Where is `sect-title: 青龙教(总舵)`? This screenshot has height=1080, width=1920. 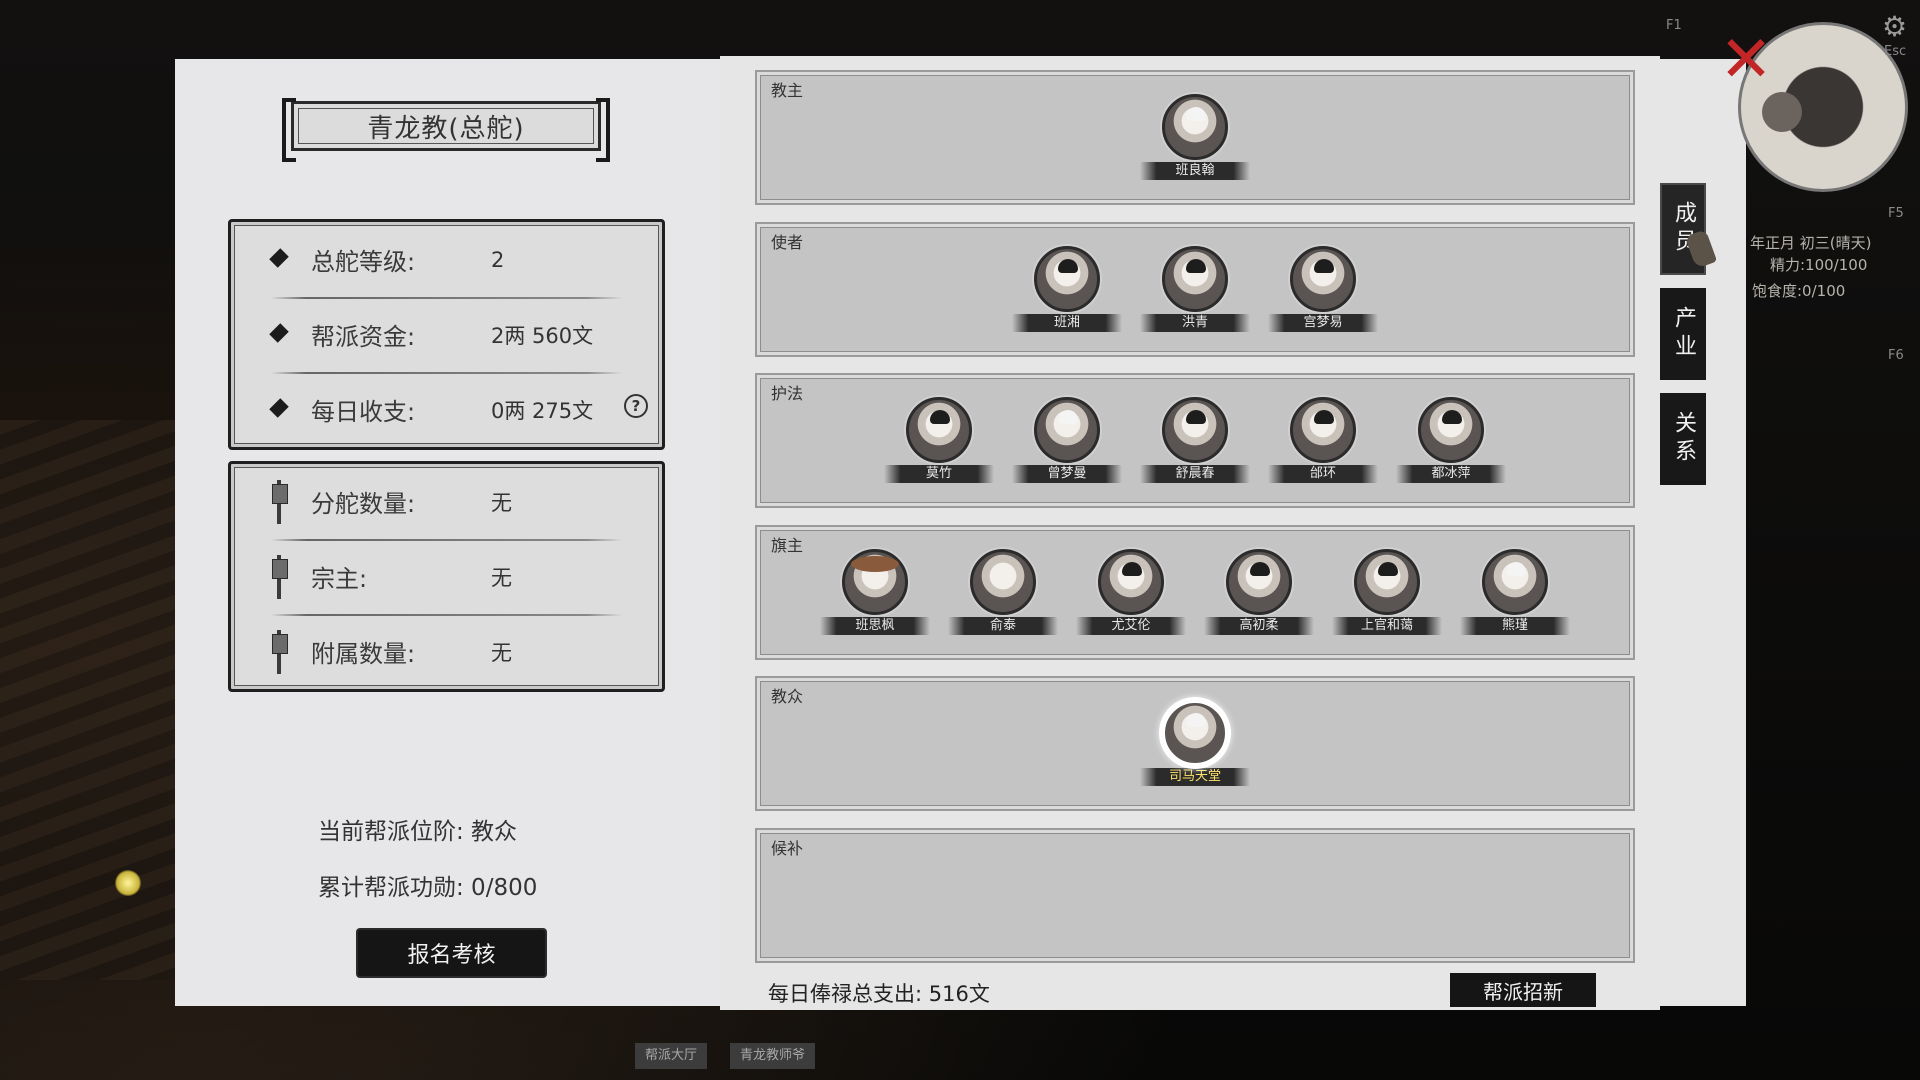 sect-title: 青龙教(总舵) is located at coordinates (446, 126).